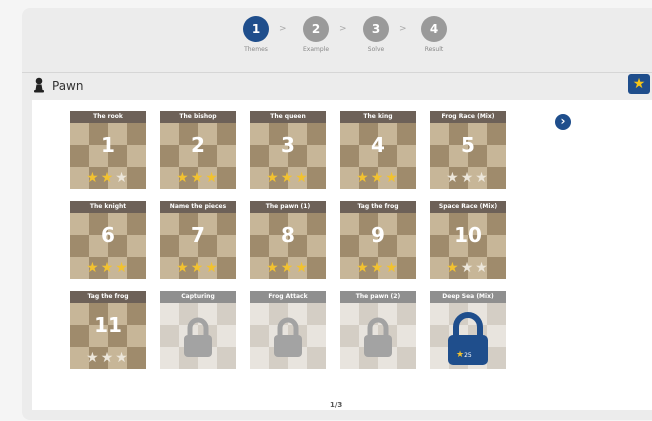 This screenshot has height=421, width=652. I want to click on pagination: 1/3, so click(336, 405).